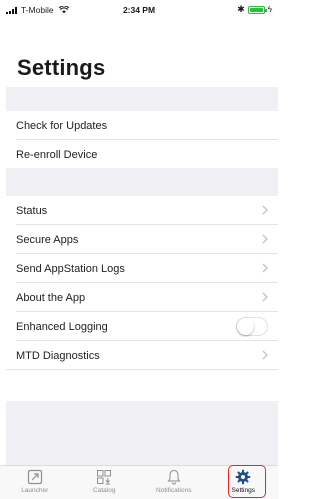  I want to click on bell-icon, so click(174, 477).